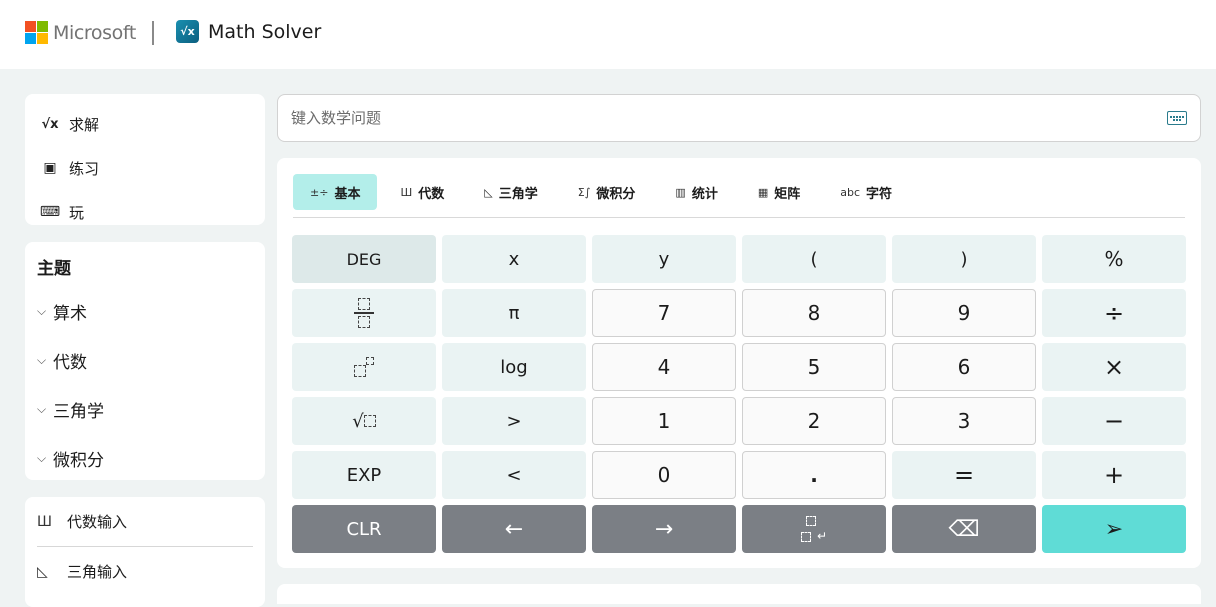 This screenshot has height=607, width=1216. Describe the element at coordinates (814, 259) in the screenshot. I see `left-paren-key: (` at that location.